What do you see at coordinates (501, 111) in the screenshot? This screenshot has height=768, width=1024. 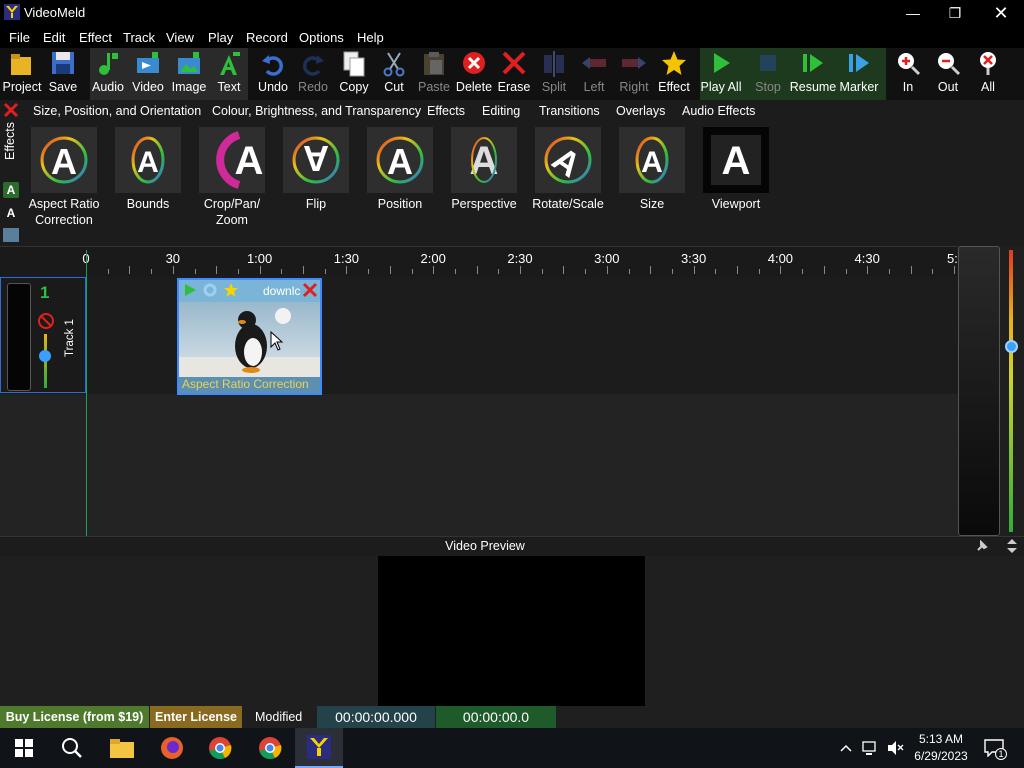 I see `tab-editing: Editing` at bounding box center [501, 111].